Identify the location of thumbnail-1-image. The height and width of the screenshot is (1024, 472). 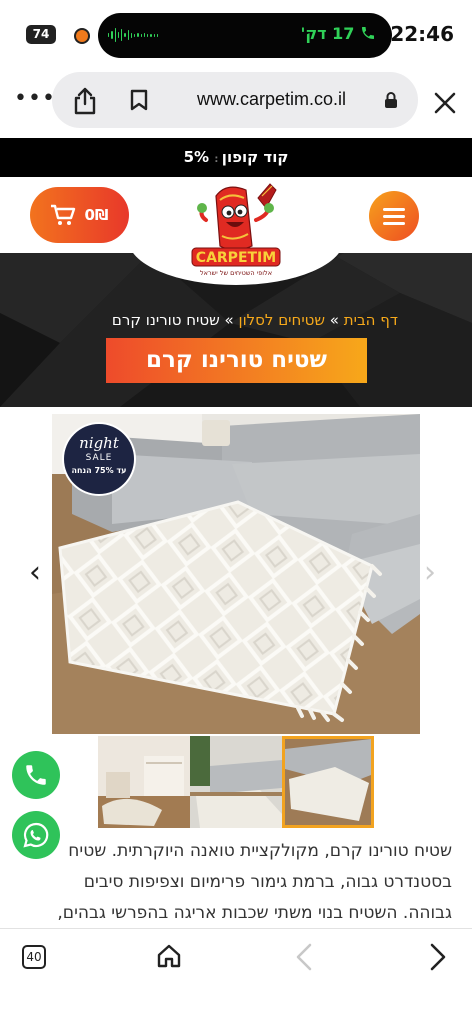
(144, 782).